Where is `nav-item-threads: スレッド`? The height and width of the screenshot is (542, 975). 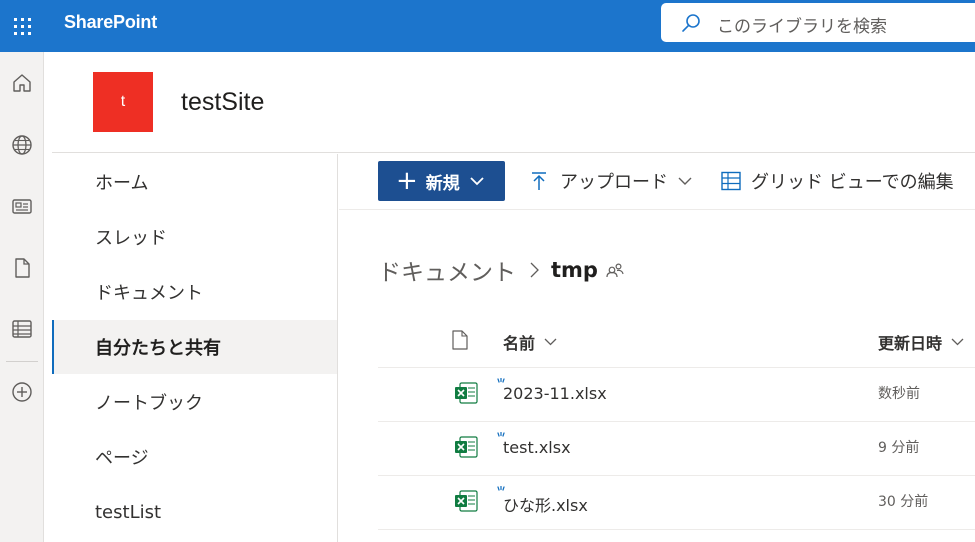 nav-item-threads: スレッド is located at coordinates (194, 237).